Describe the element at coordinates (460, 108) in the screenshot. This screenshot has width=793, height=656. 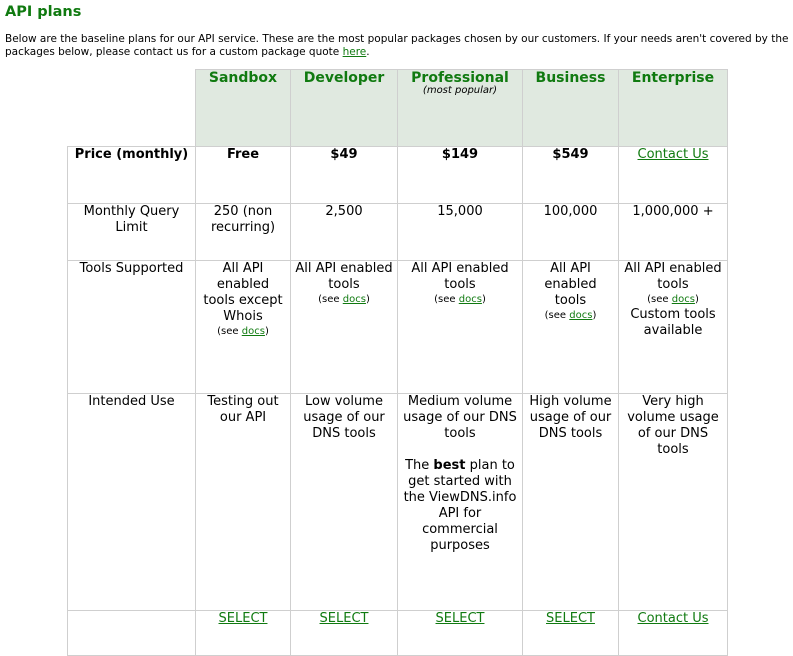
I see `plan-header-professional: Professional (most popular)` at that location.